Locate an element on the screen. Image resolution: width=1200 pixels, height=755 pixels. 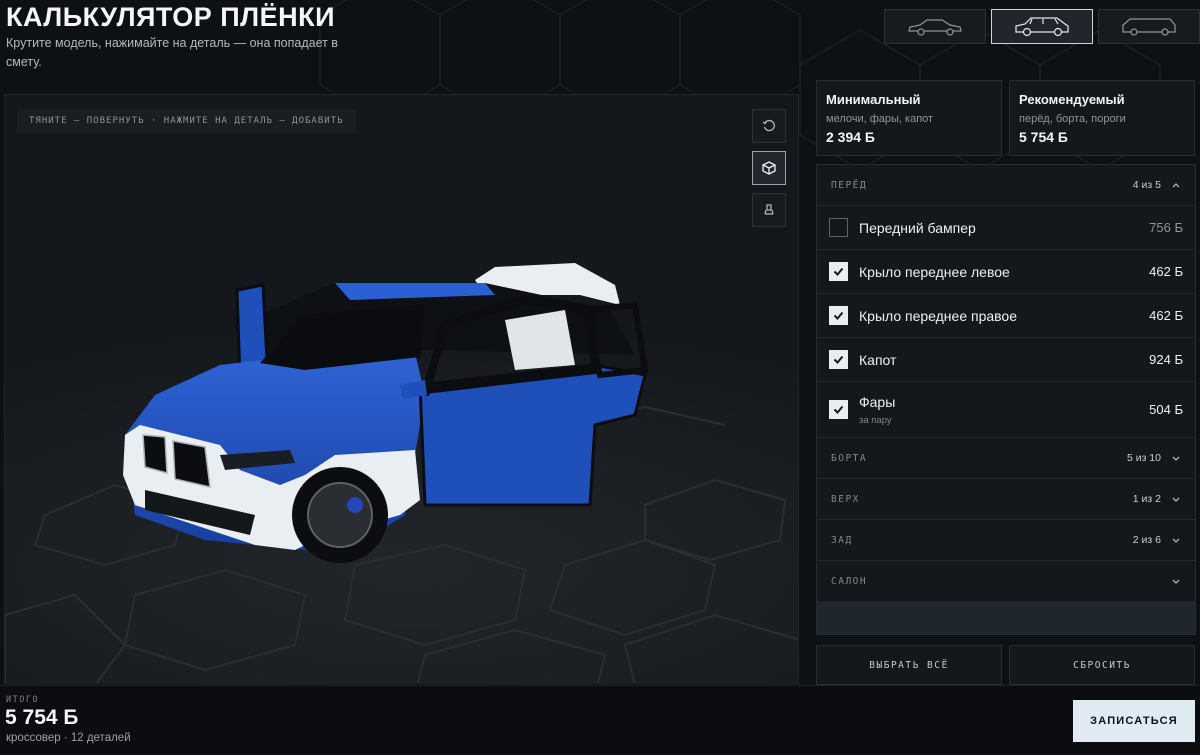
part-name: Передний бампер is located at coordinates (917, 227).